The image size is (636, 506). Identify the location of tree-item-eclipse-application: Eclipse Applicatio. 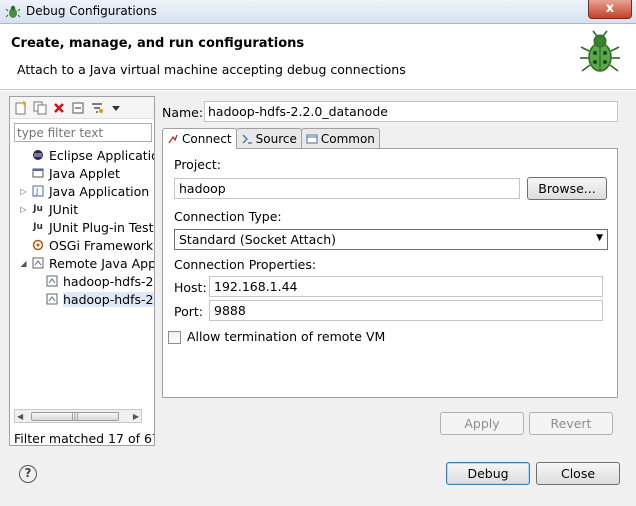
(86, 155).